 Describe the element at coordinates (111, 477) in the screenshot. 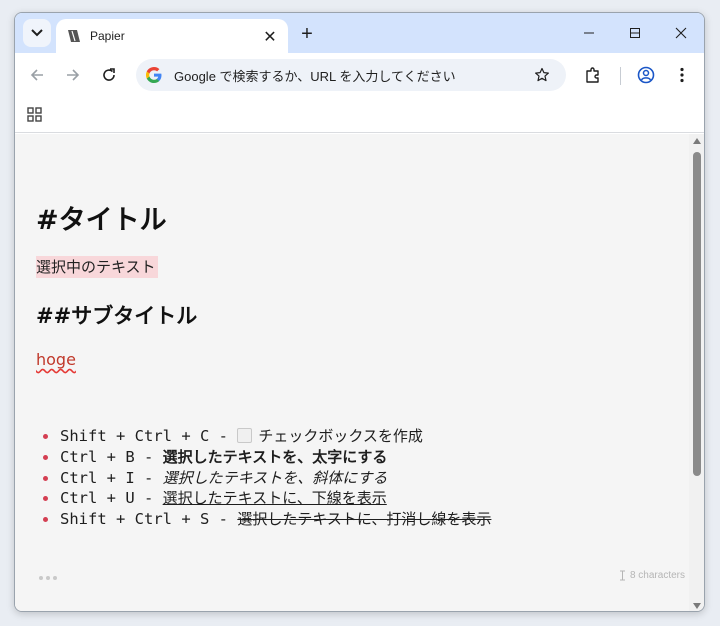

I see `shortcut-keys: Ctrl + I -` at that location.